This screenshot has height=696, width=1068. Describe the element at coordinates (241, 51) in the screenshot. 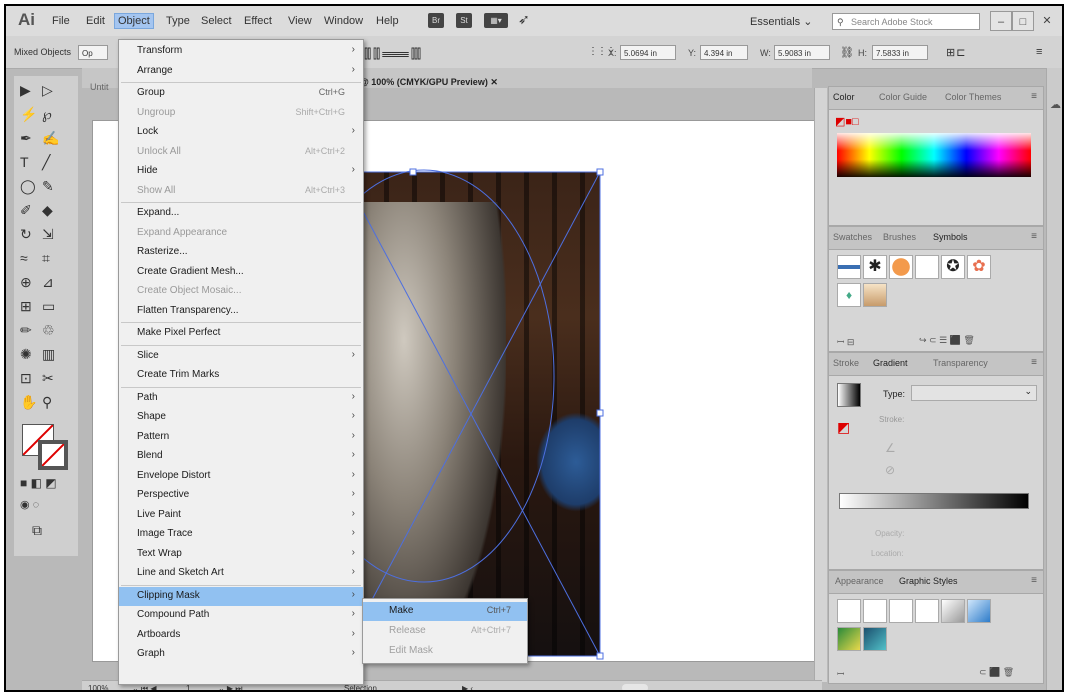

I see `menu-item-transform: Transform ›` at that location.